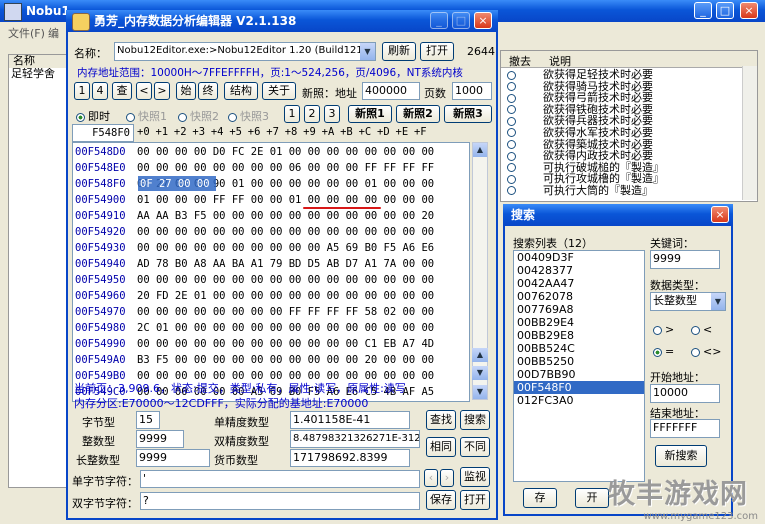 The width and height of the screenshot is (765, 524). What do you see at coordinates (248, 116) in the screenshot?
I see `mode-snap3-radio: 快照3` at bounding box center [248, 116].